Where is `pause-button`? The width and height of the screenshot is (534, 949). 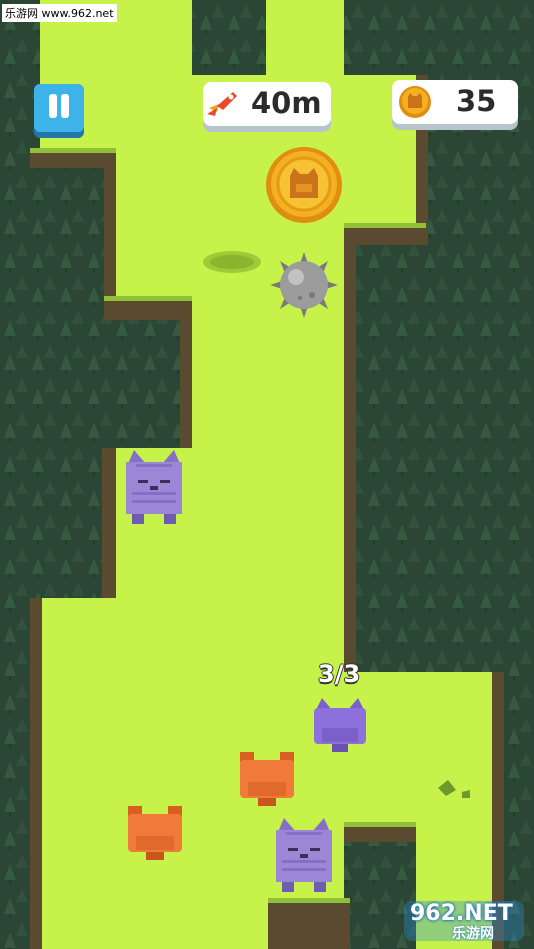 pause-button is located at coordinates (59, 108).